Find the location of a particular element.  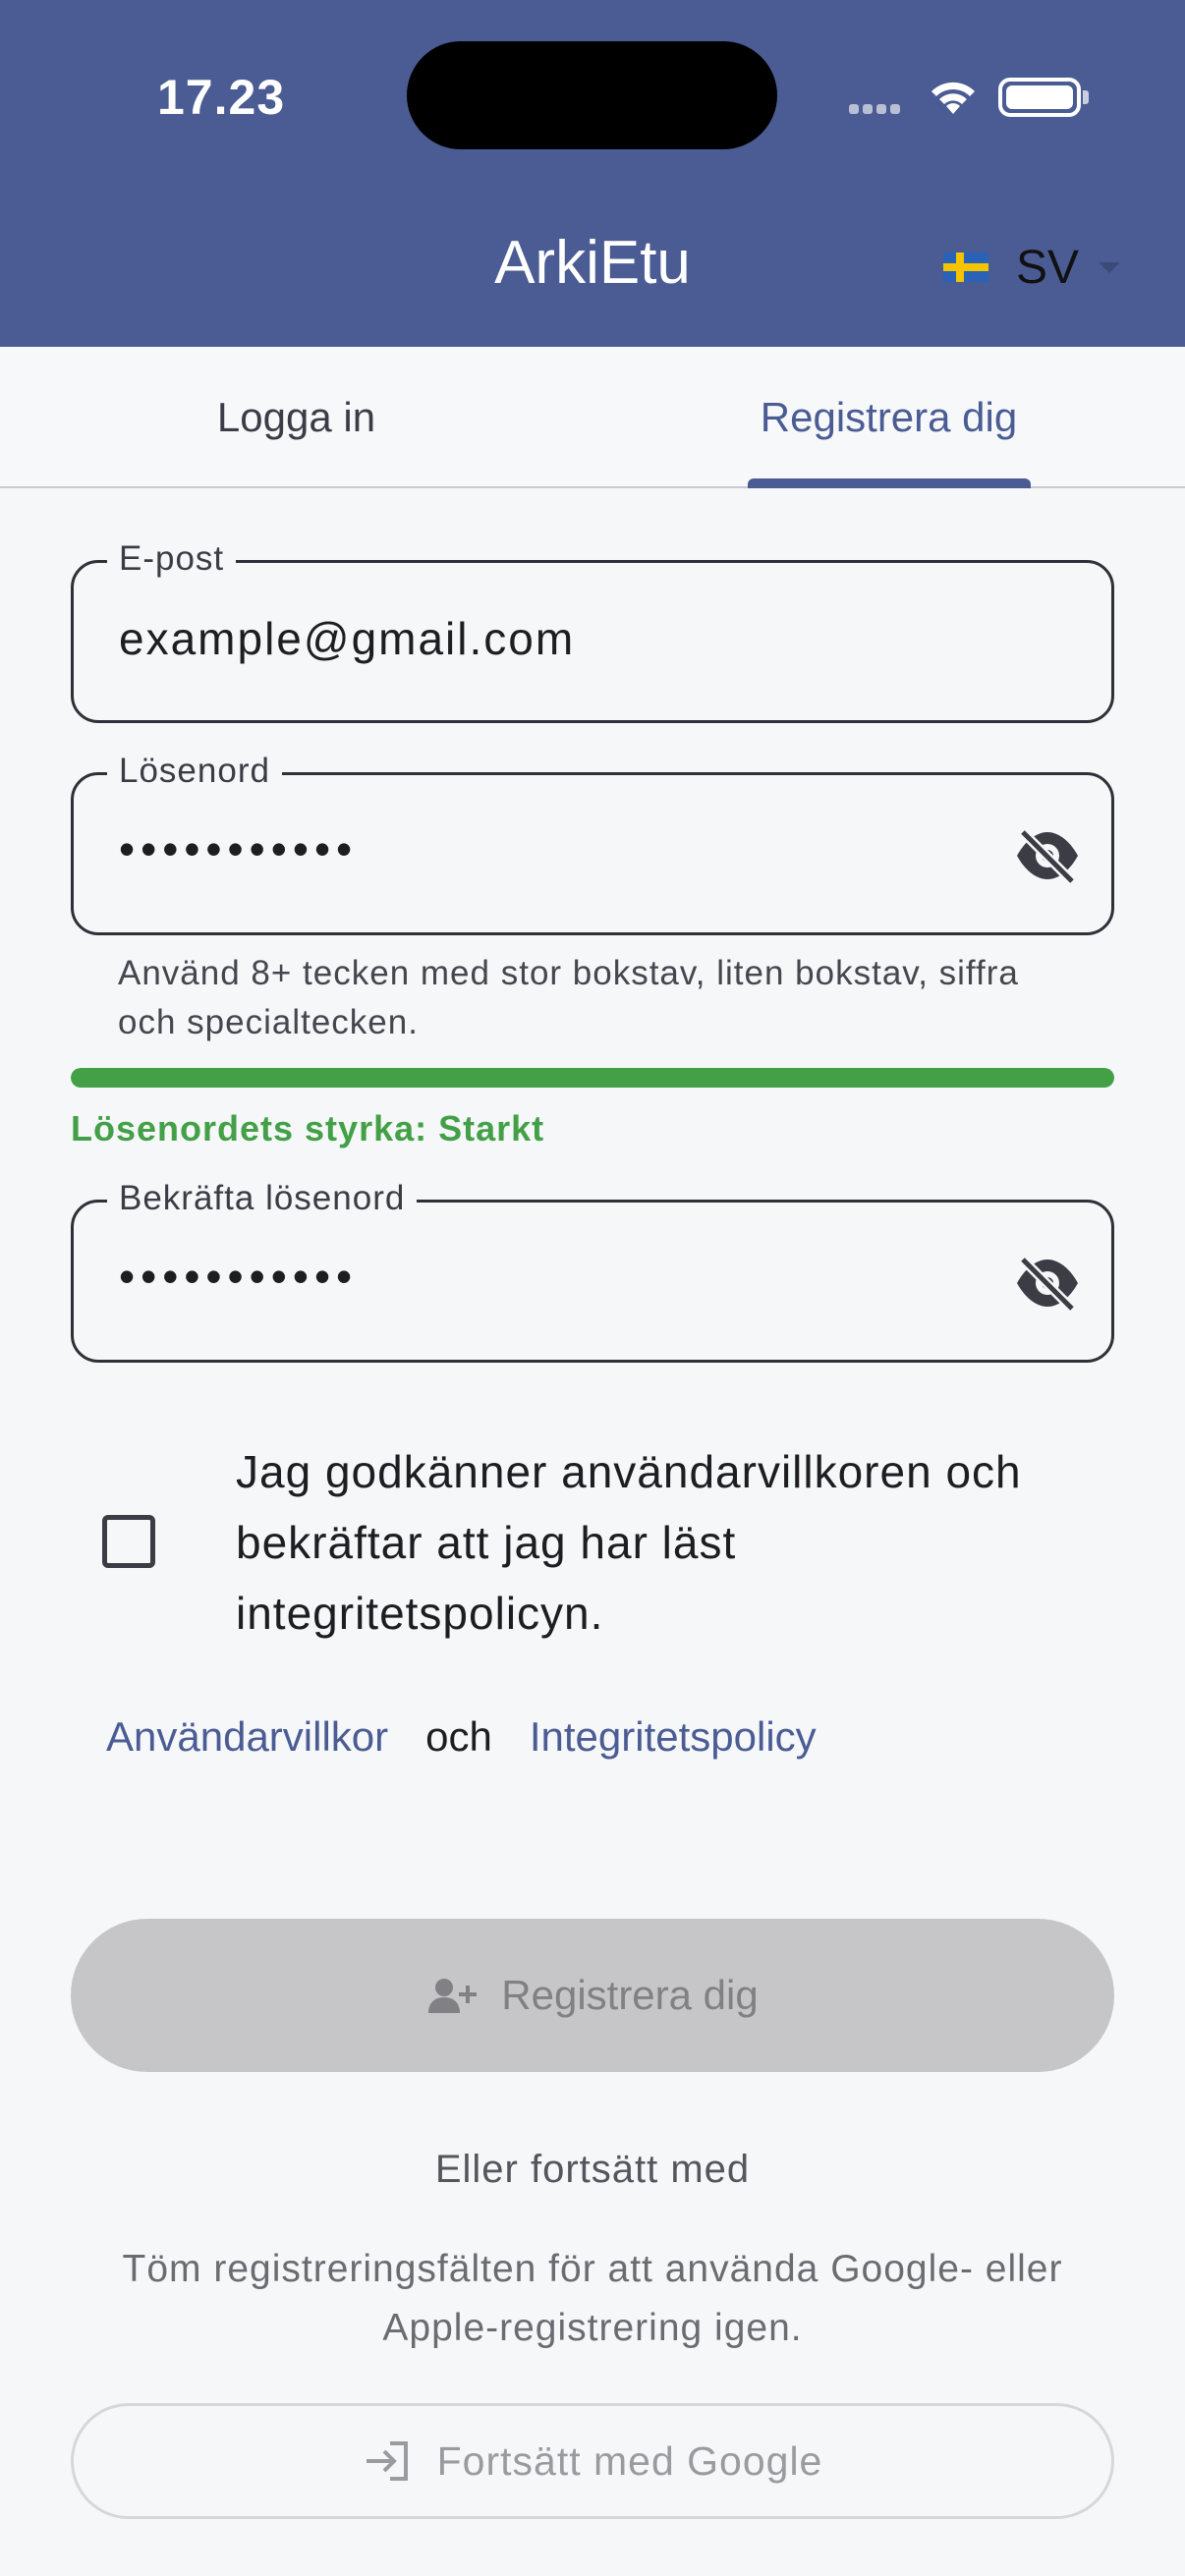

caret-down-icon is located at coordinates (1110, 267).